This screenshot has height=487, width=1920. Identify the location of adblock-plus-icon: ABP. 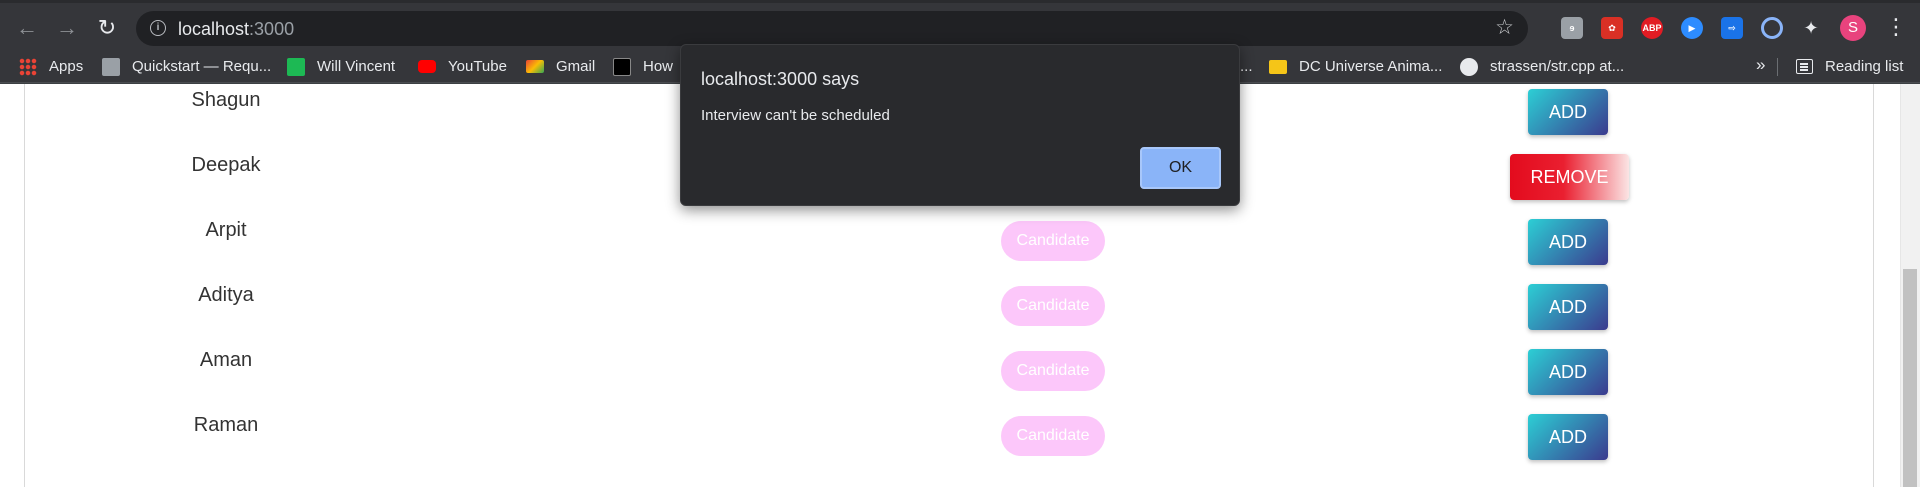
(1652, 28).